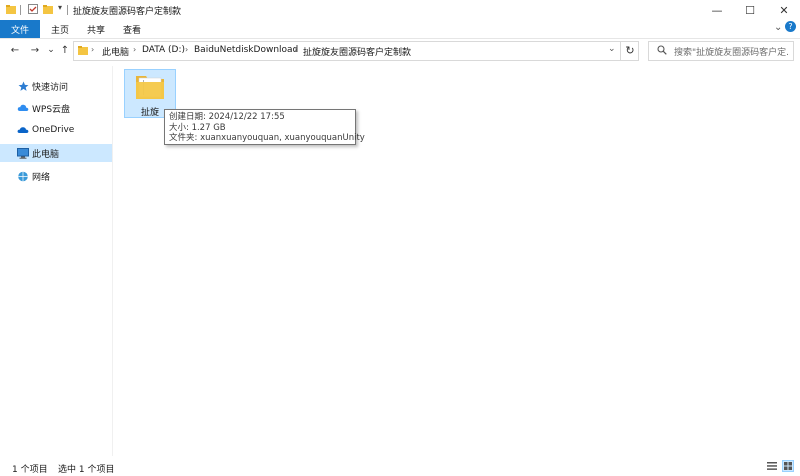 The height and width of the screenshot is (476, 800). What do you see at coordinates (790, 26) in the screenshot?
I see `help-icon: ?` at bounding box center [790, 26].